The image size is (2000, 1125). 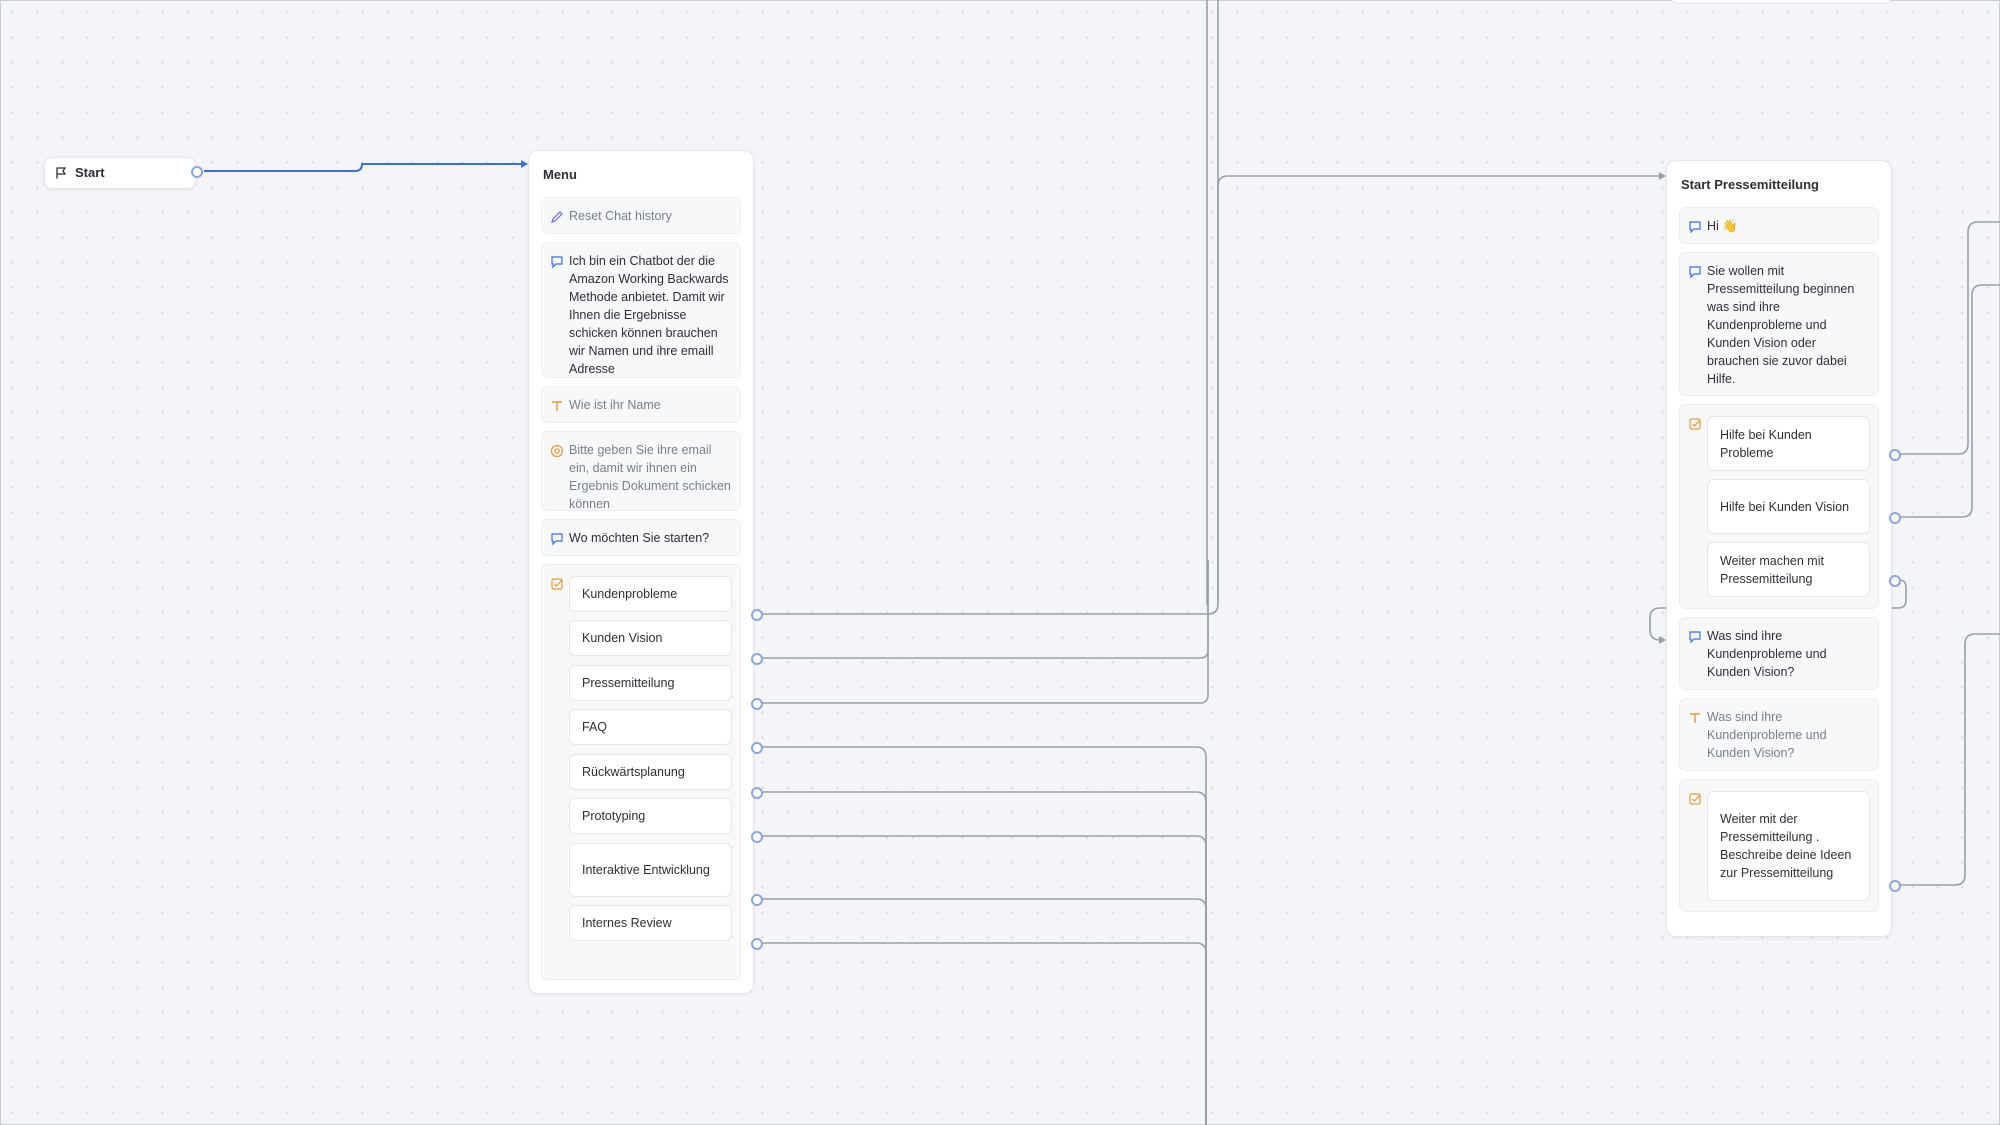 I want to click on edge-weiter-pressemitteilung, so click(x=1950, y=759).